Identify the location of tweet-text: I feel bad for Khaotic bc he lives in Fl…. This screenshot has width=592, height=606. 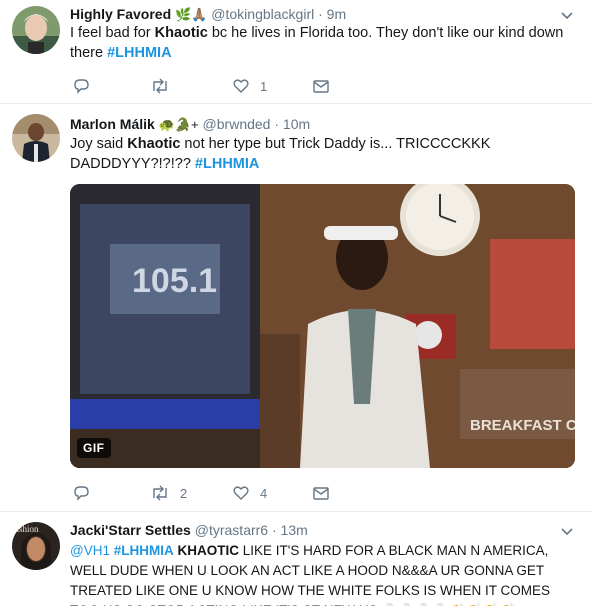
(322, 43).